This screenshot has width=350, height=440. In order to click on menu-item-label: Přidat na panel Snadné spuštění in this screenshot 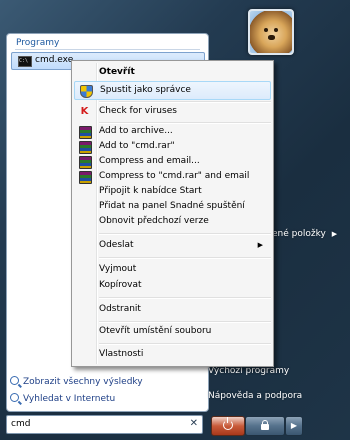, I will do `click(172, 206)`.